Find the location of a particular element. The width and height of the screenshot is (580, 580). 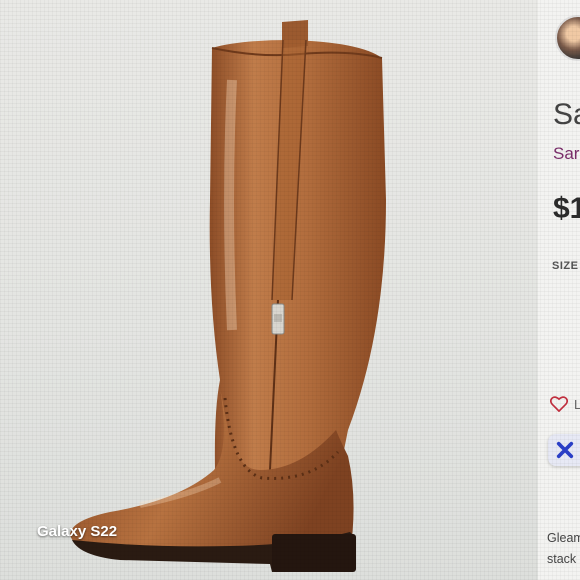

share-button is located at coordinates (564, 450).